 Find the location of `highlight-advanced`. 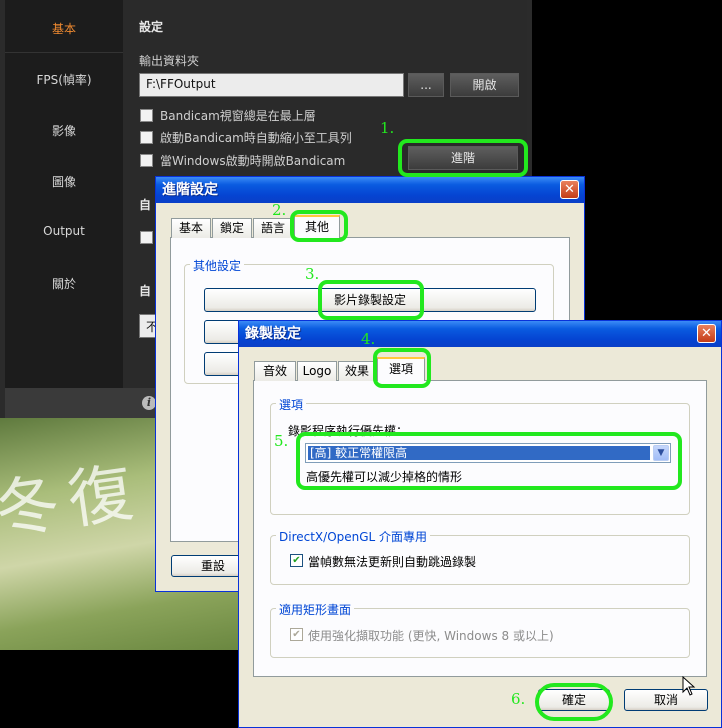

highlight-advanced is located at coordinates (463, 158).